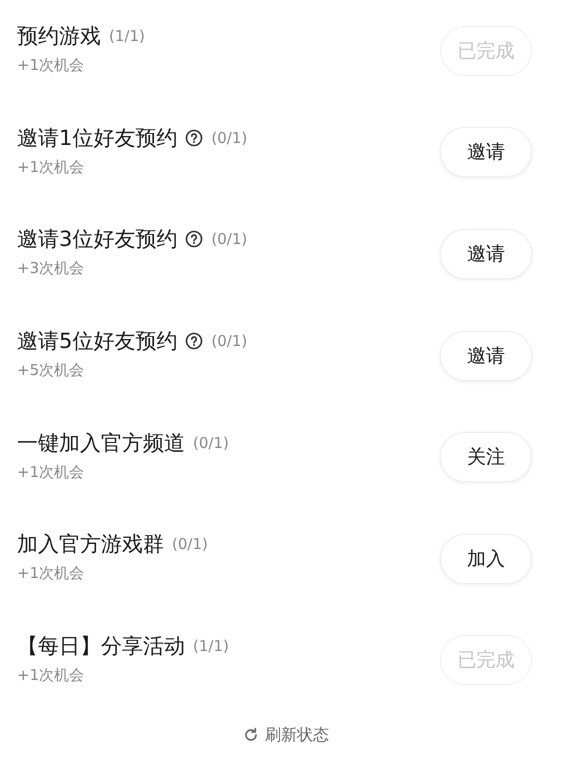 This screenshot has height=759, width=572. I want to click on task-title: 邀请1位好友预约, so click(97, 138).